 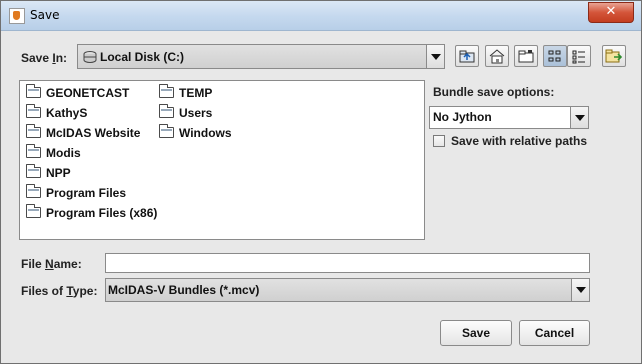 I want to click on folder-arrow-icon, so click(x=614, y=56).